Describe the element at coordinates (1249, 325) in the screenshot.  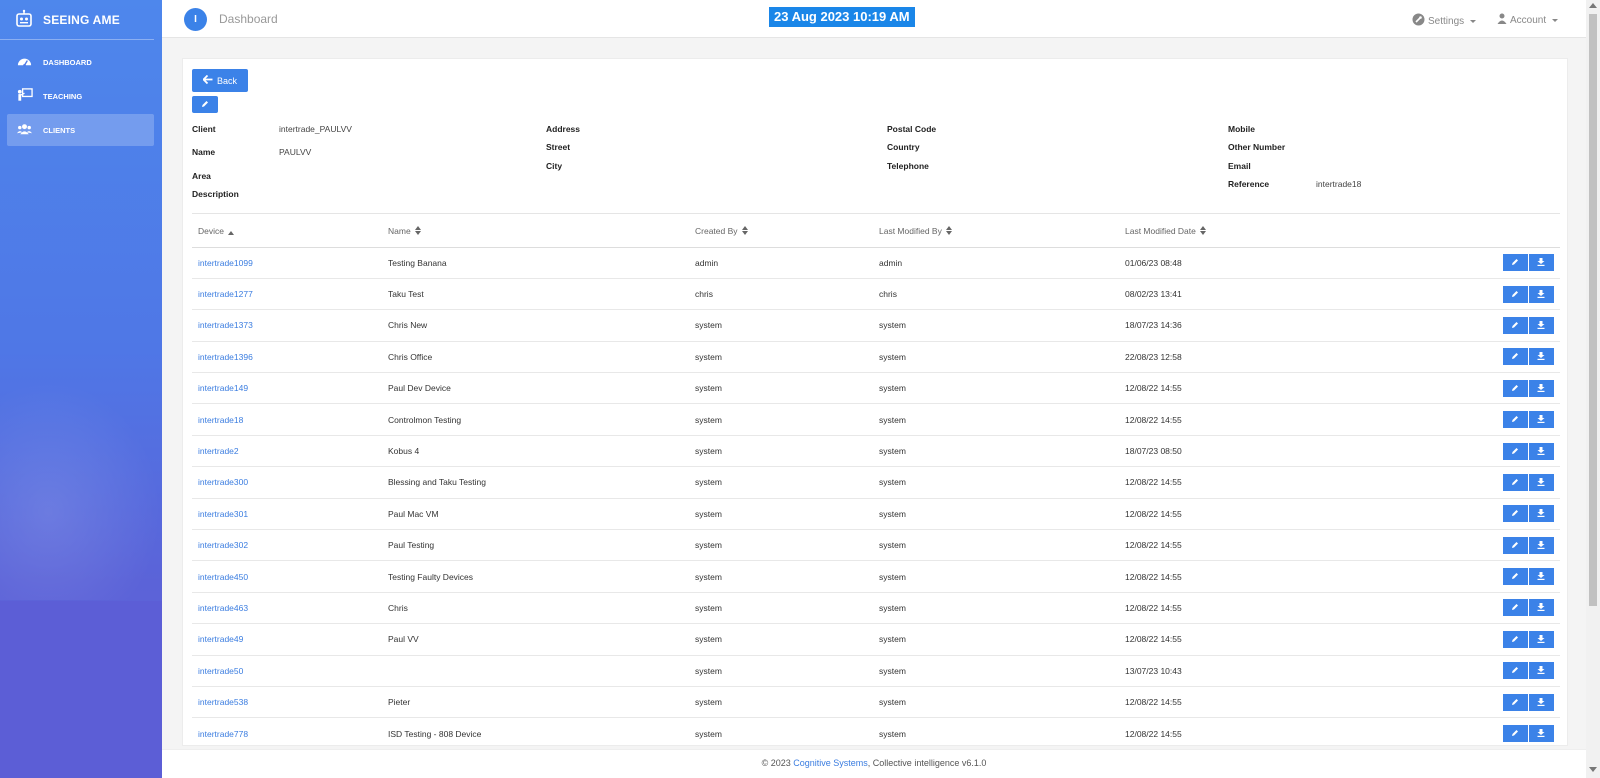
I see `modified-date-cell: 18/07/23 14:36` at that location.